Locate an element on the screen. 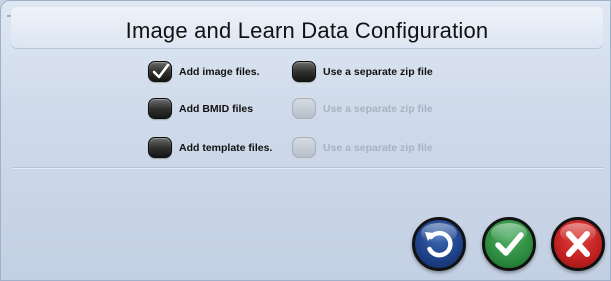 The width and height of the screenshot is (611, 281). option-add-bmid: Add BMID files is located at coordinates (200, 108).